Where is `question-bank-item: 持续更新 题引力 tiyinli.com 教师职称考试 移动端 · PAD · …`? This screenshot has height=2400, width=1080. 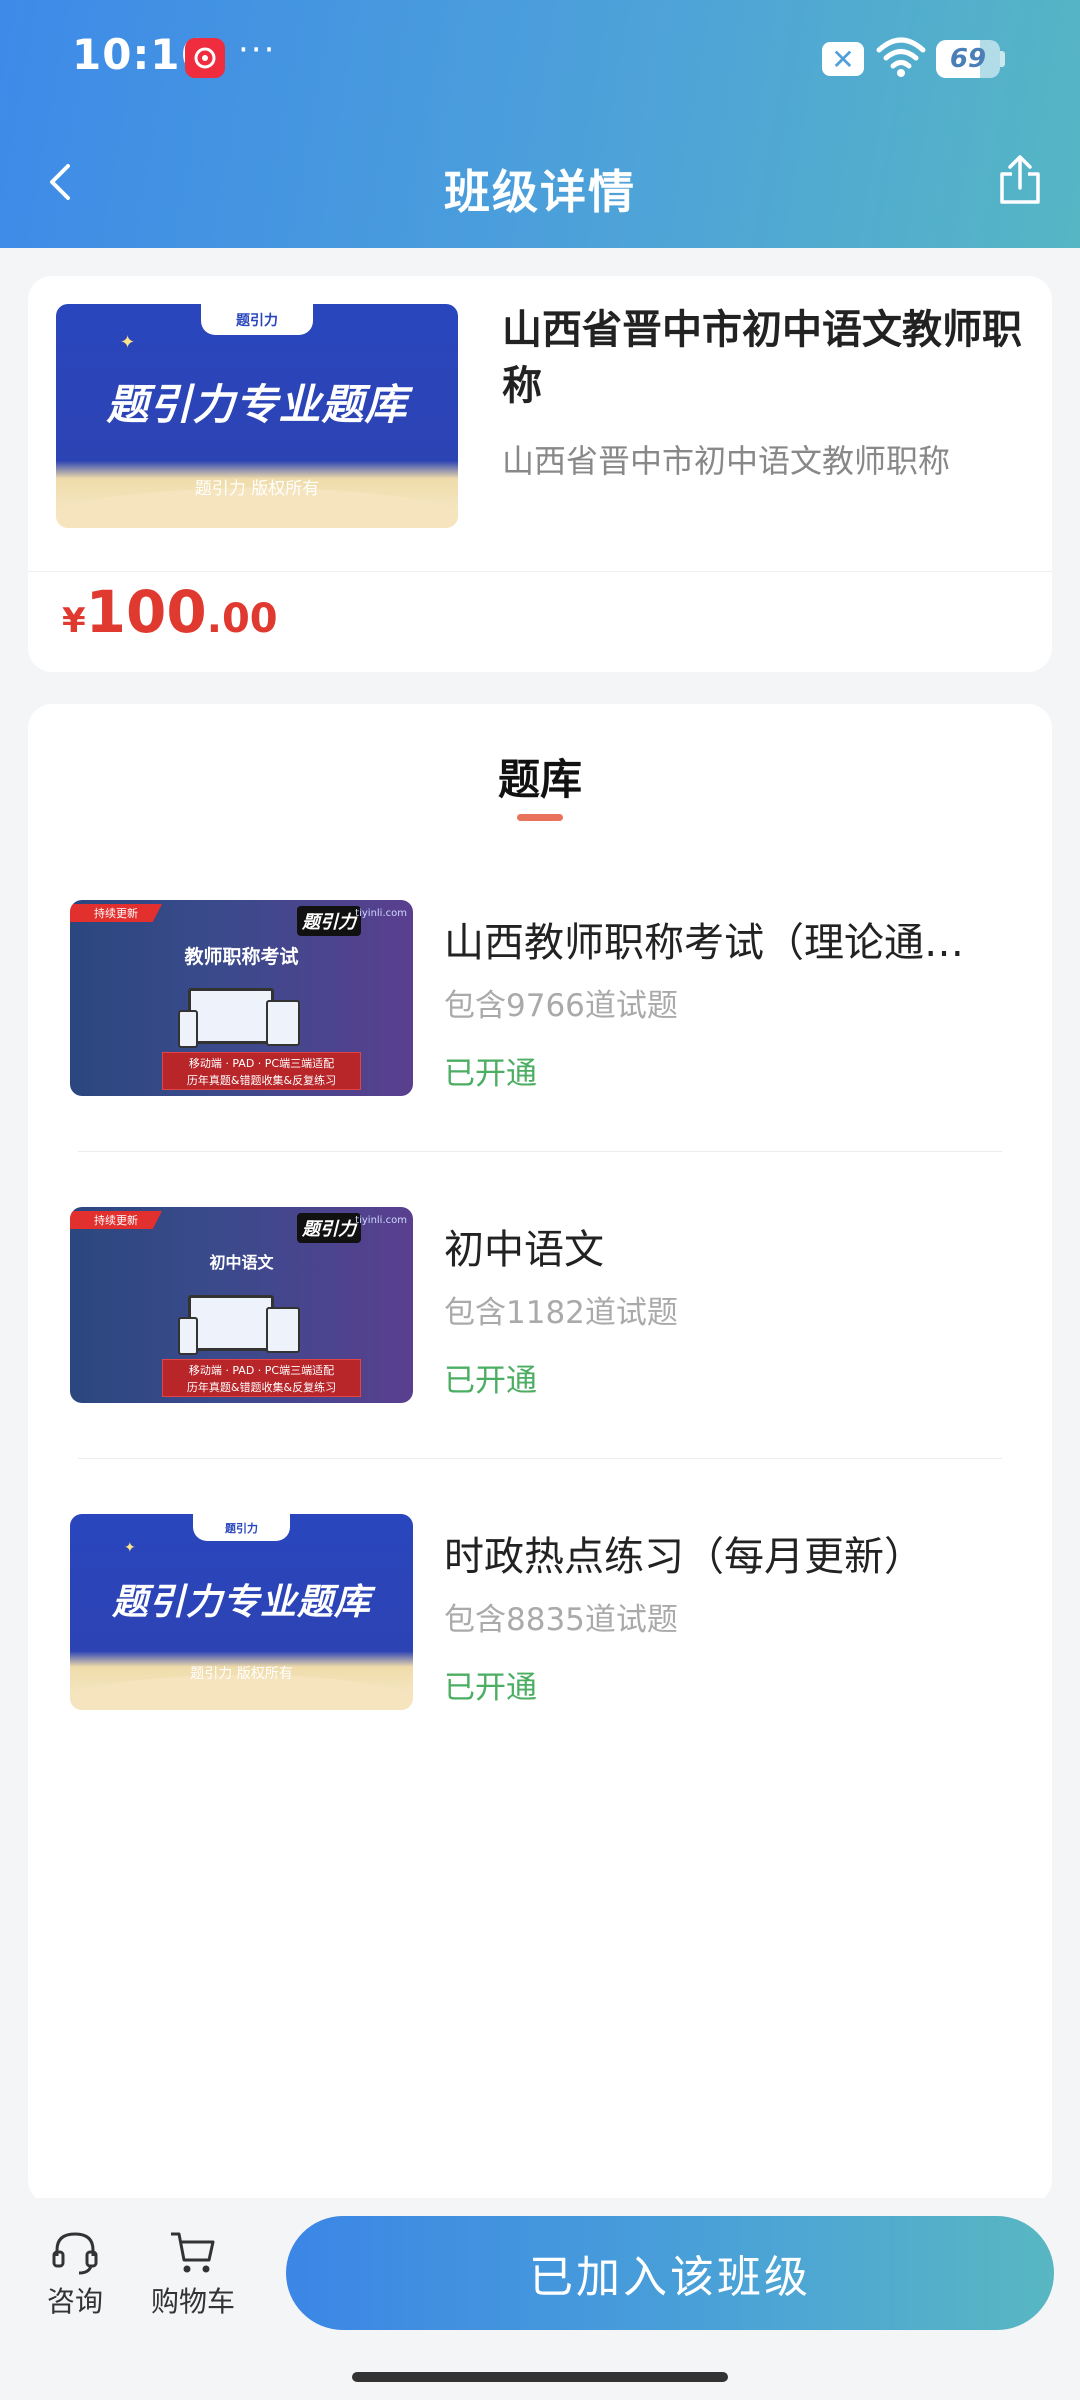
question-bank-item: 持续更新 题引力 tiyinli.com 教师职称考试 移动端 · PAD · … is located at coordinates (540, 998).